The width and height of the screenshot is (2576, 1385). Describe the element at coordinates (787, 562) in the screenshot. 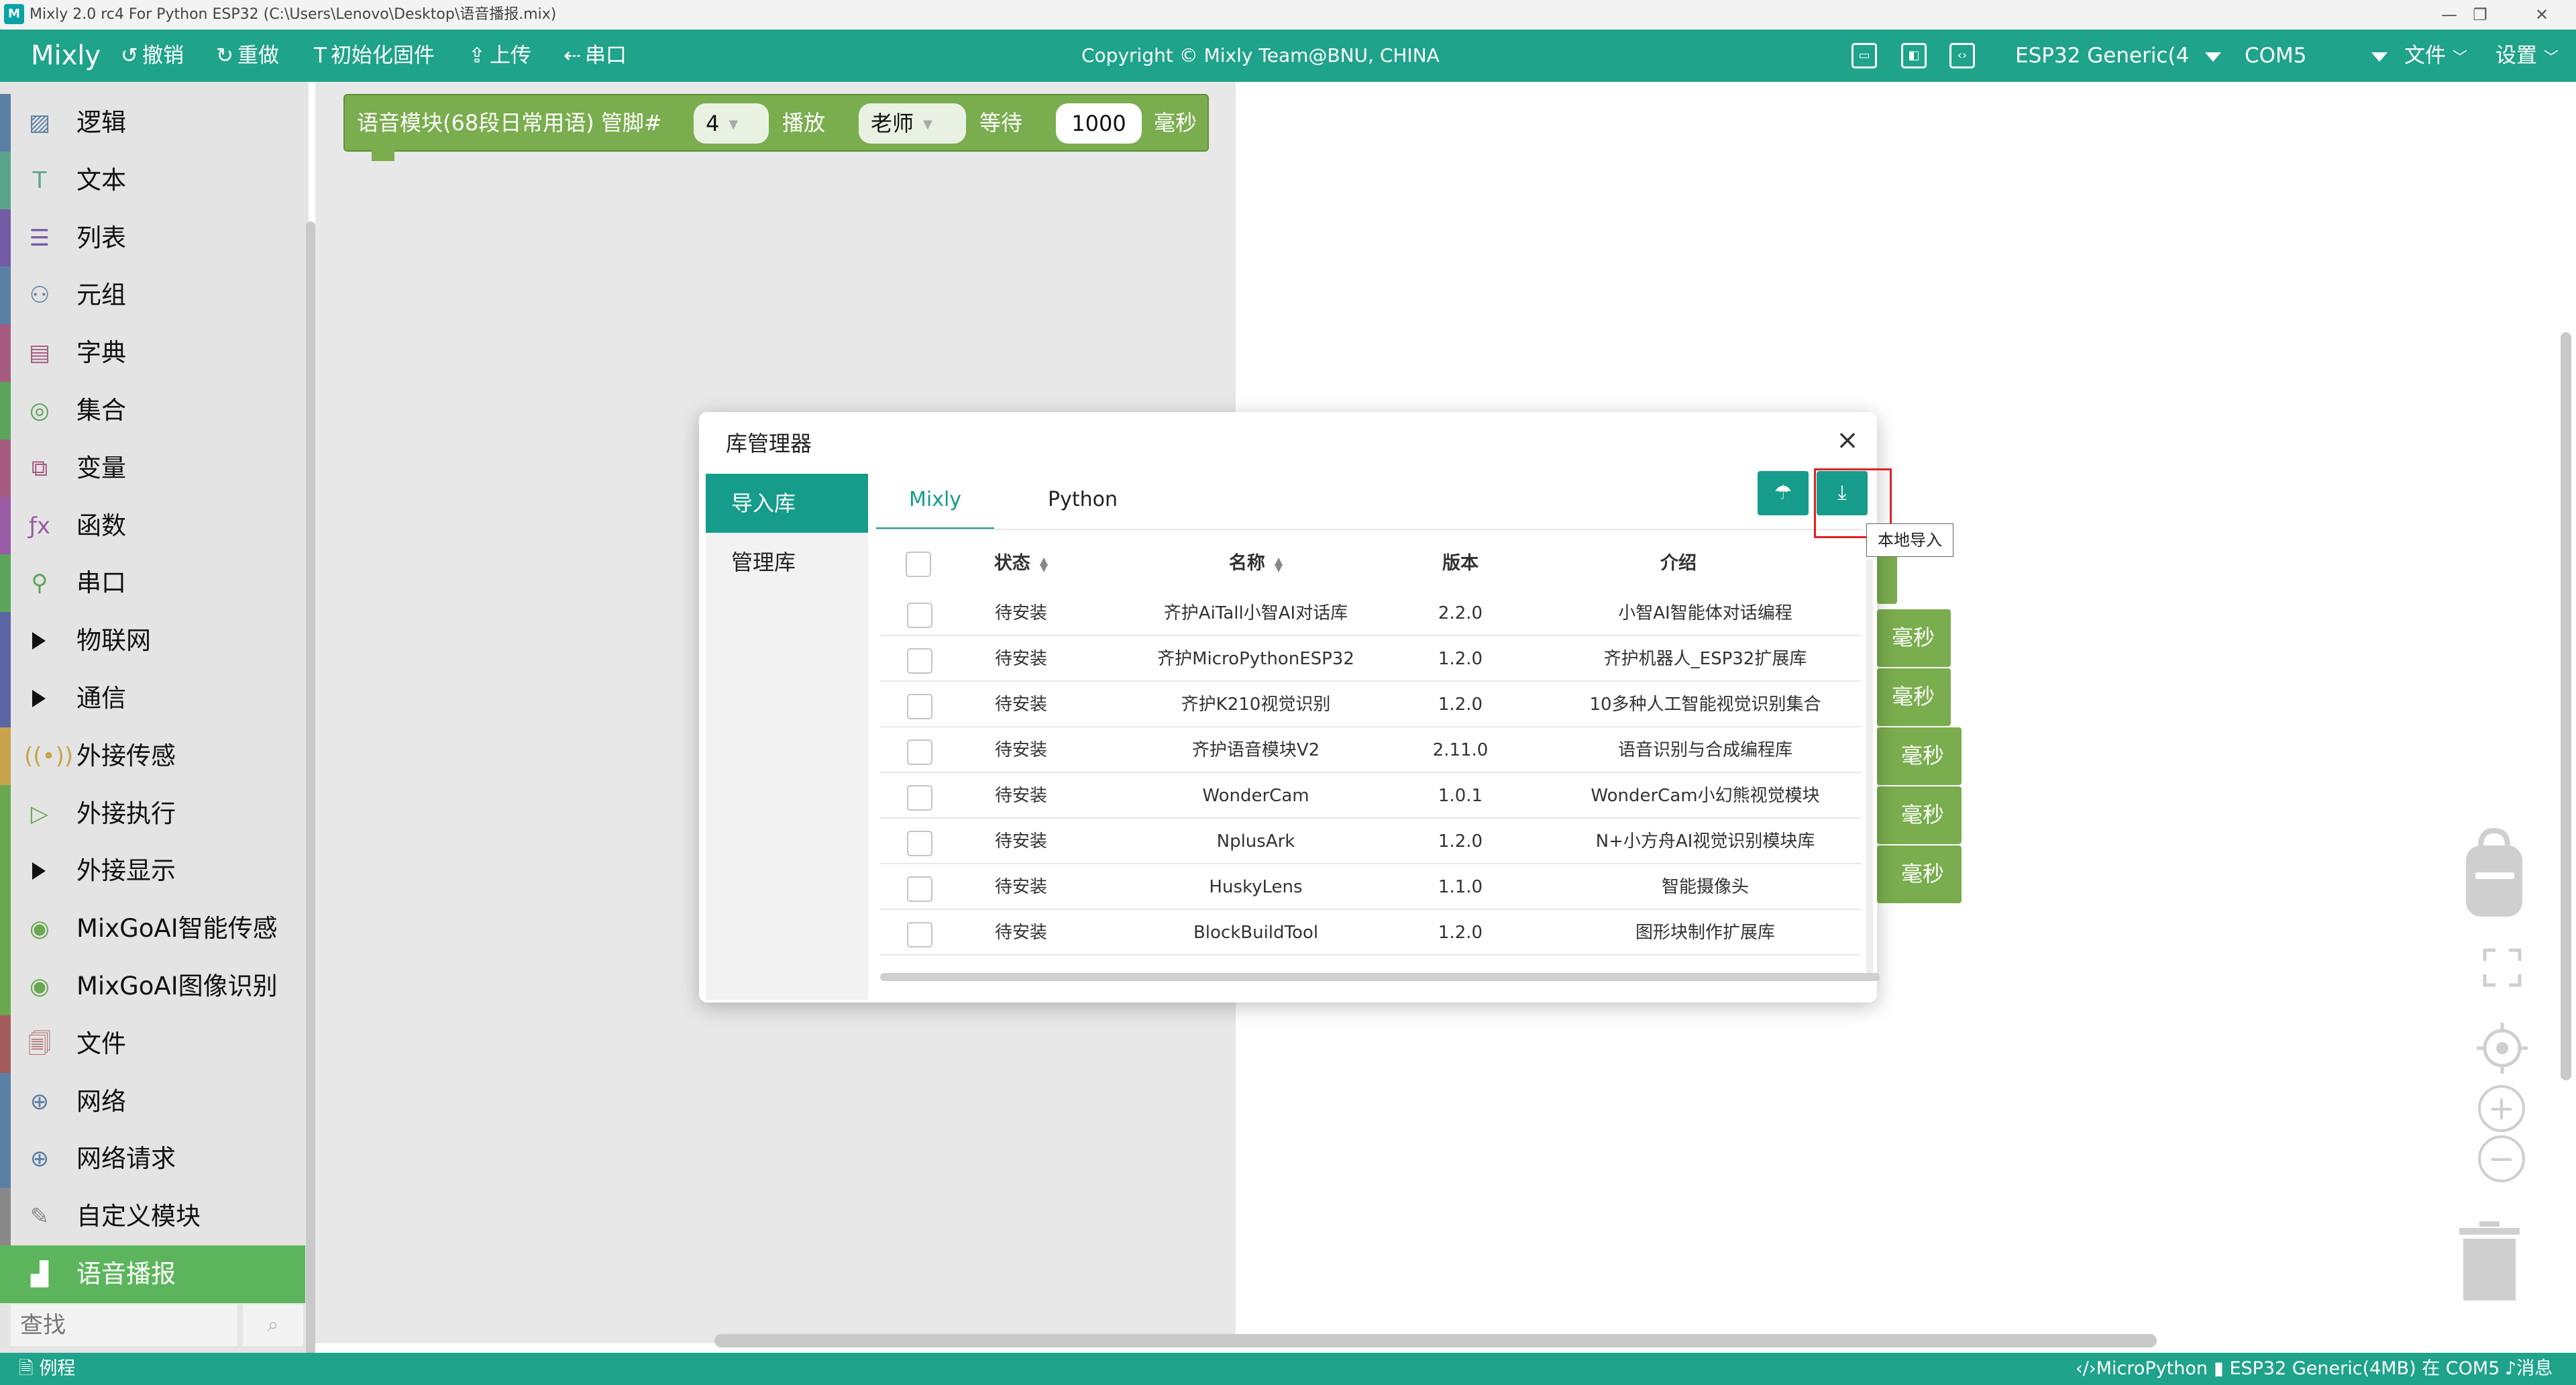

I see `manage-library-tab: 管理库` at that location.